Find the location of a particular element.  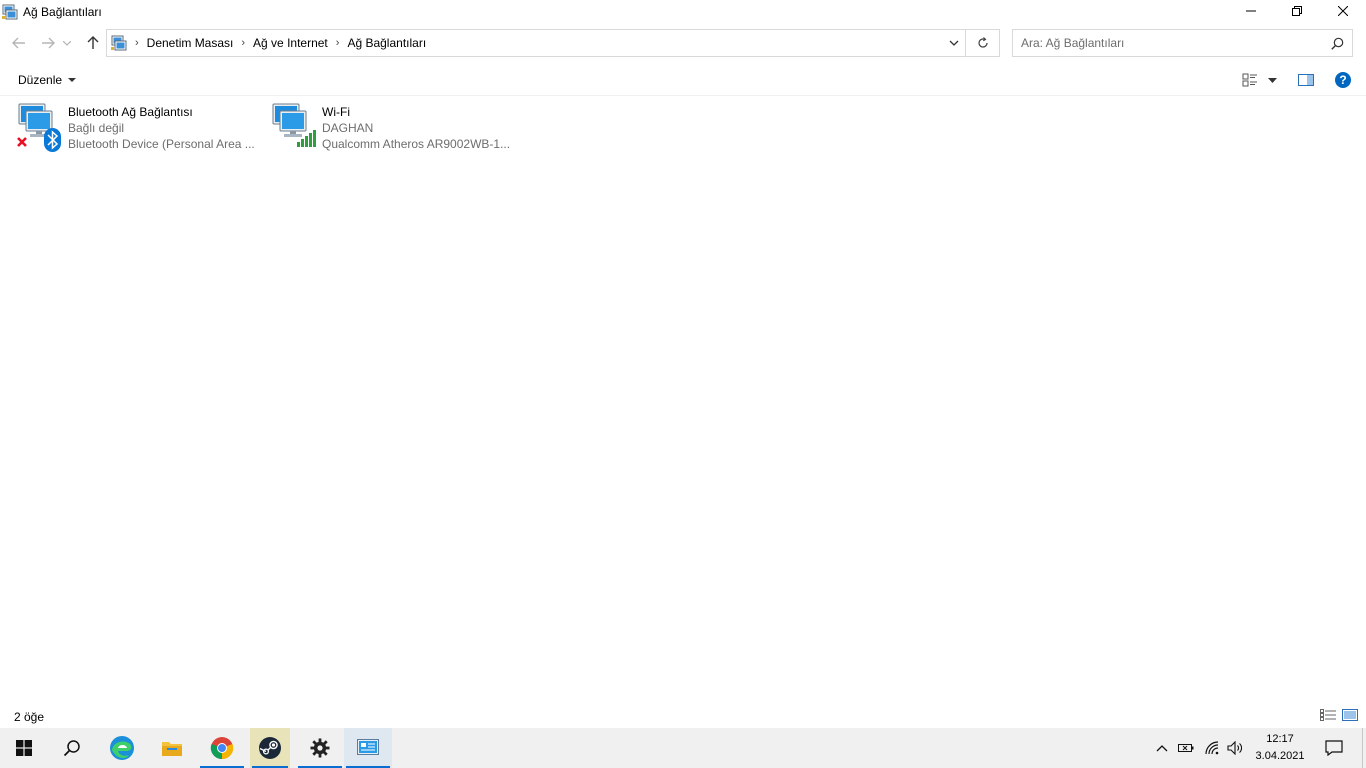

preview-pane-icon is located at coordinates (1306, 80).